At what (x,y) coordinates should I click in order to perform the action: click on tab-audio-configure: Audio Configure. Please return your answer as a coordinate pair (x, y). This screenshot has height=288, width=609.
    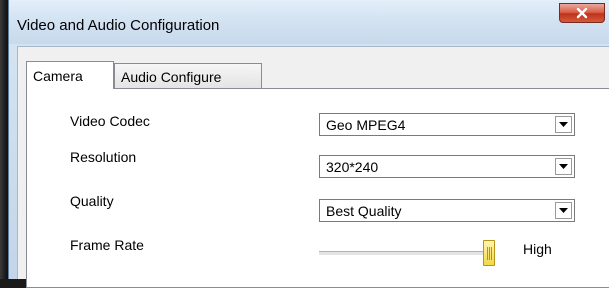
    Looking at the image, I should click on (188, 75).